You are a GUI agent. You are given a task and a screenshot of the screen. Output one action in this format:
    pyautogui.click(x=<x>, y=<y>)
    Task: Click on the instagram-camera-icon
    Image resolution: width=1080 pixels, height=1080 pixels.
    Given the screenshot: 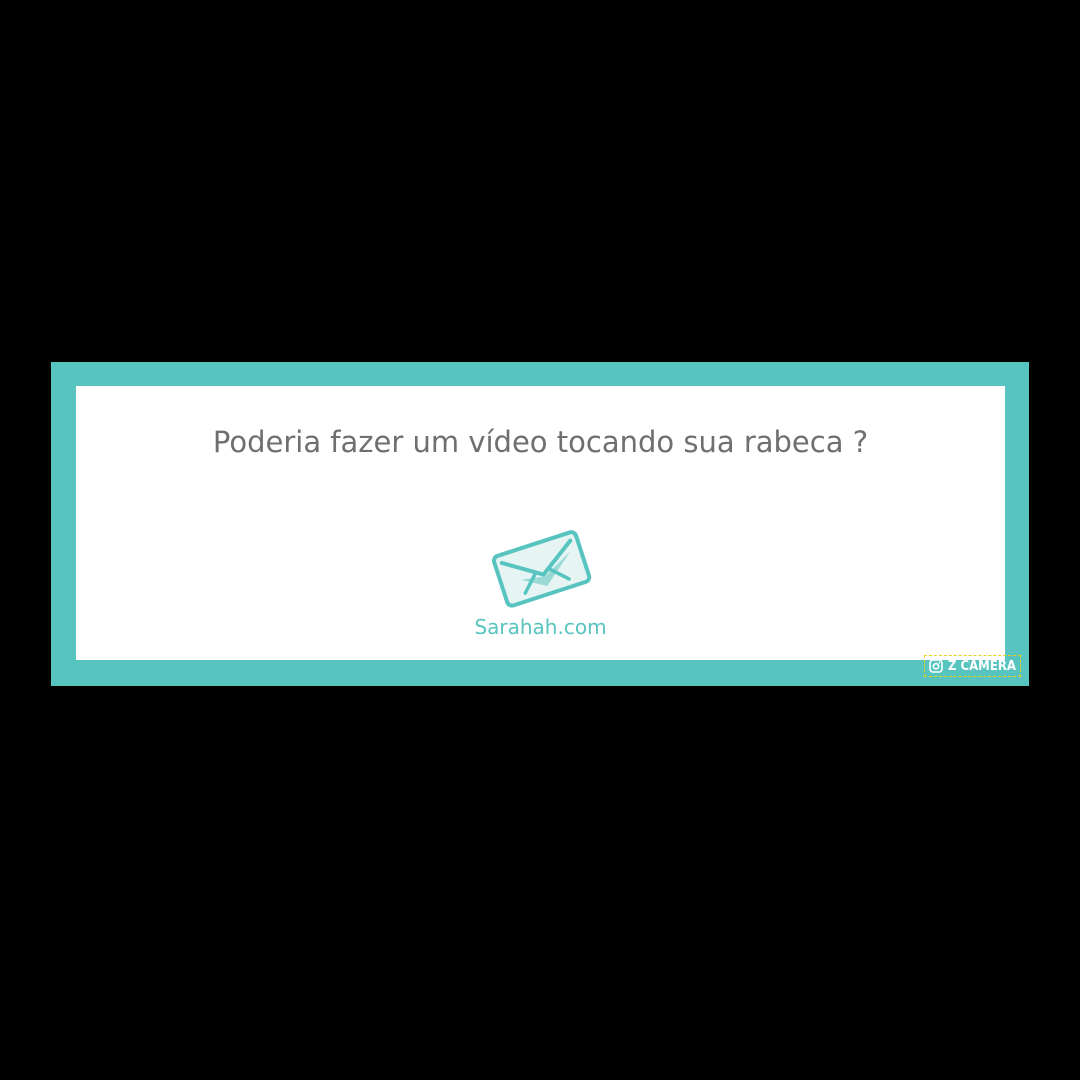 What is the action you would take?
    pyautogui.click(x=936, y=666)
    